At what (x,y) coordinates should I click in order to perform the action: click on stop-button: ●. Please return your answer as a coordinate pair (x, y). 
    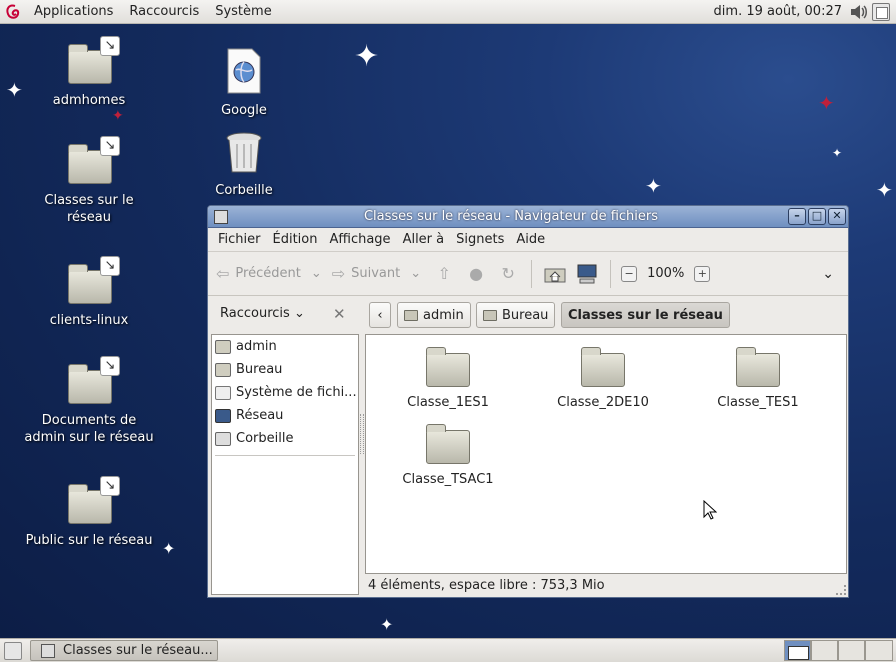
    Looking at the image, I should click on (476, 274).